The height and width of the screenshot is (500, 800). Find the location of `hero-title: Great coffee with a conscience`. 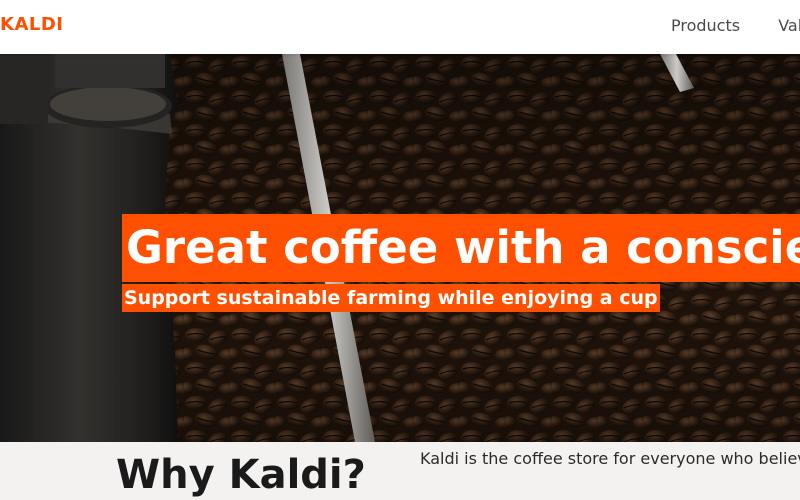

hero-title: Great coffee with a conscience is located at coordinates (461, 248).